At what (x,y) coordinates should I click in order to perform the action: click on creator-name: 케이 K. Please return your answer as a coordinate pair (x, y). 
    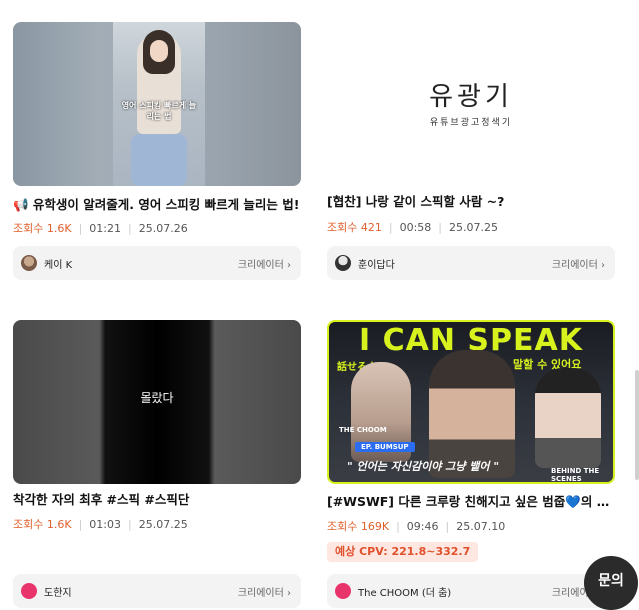
    Looking at the image, I should click on (58, 265).